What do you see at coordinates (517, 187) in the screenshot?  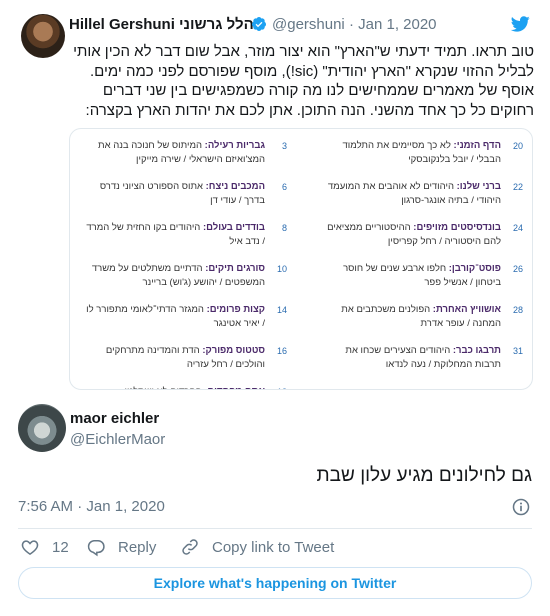 I see `toc-page-number: 22` at bounding box center [517, 187].